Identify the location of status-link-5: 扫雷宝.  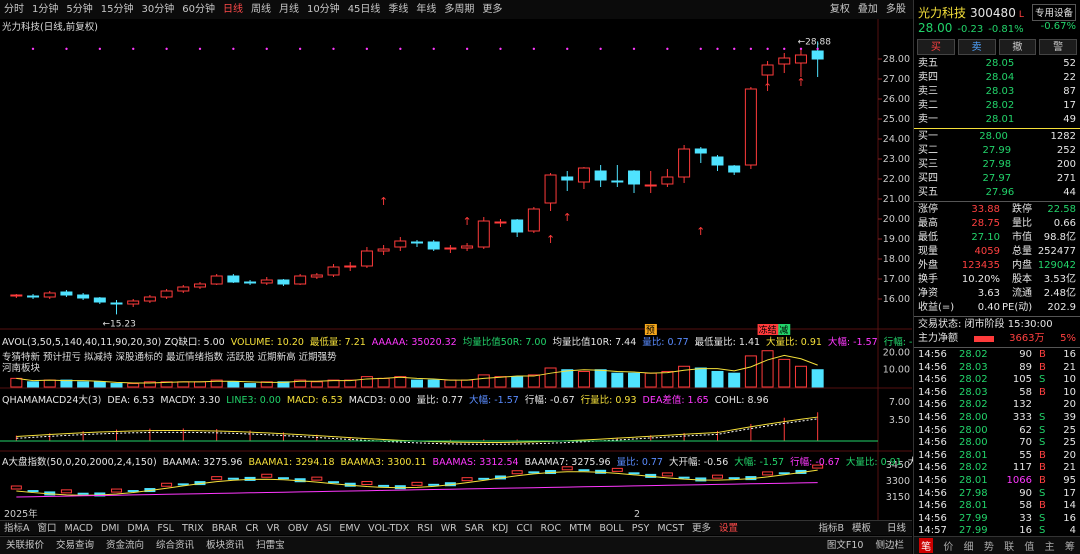
(270, 545).